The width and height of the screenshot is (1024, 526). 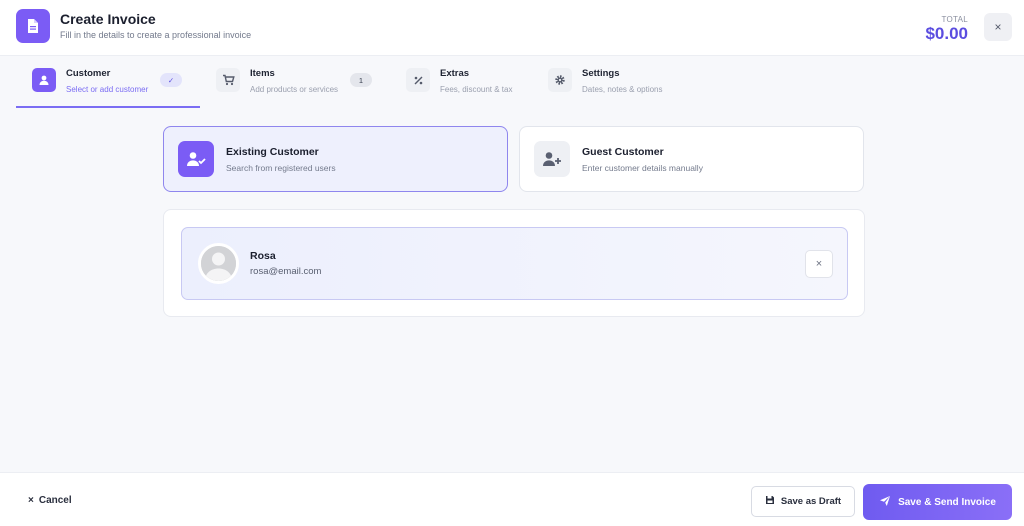 I want to click on save-draft-button: Save as Draft, so click(x=803, y=501).